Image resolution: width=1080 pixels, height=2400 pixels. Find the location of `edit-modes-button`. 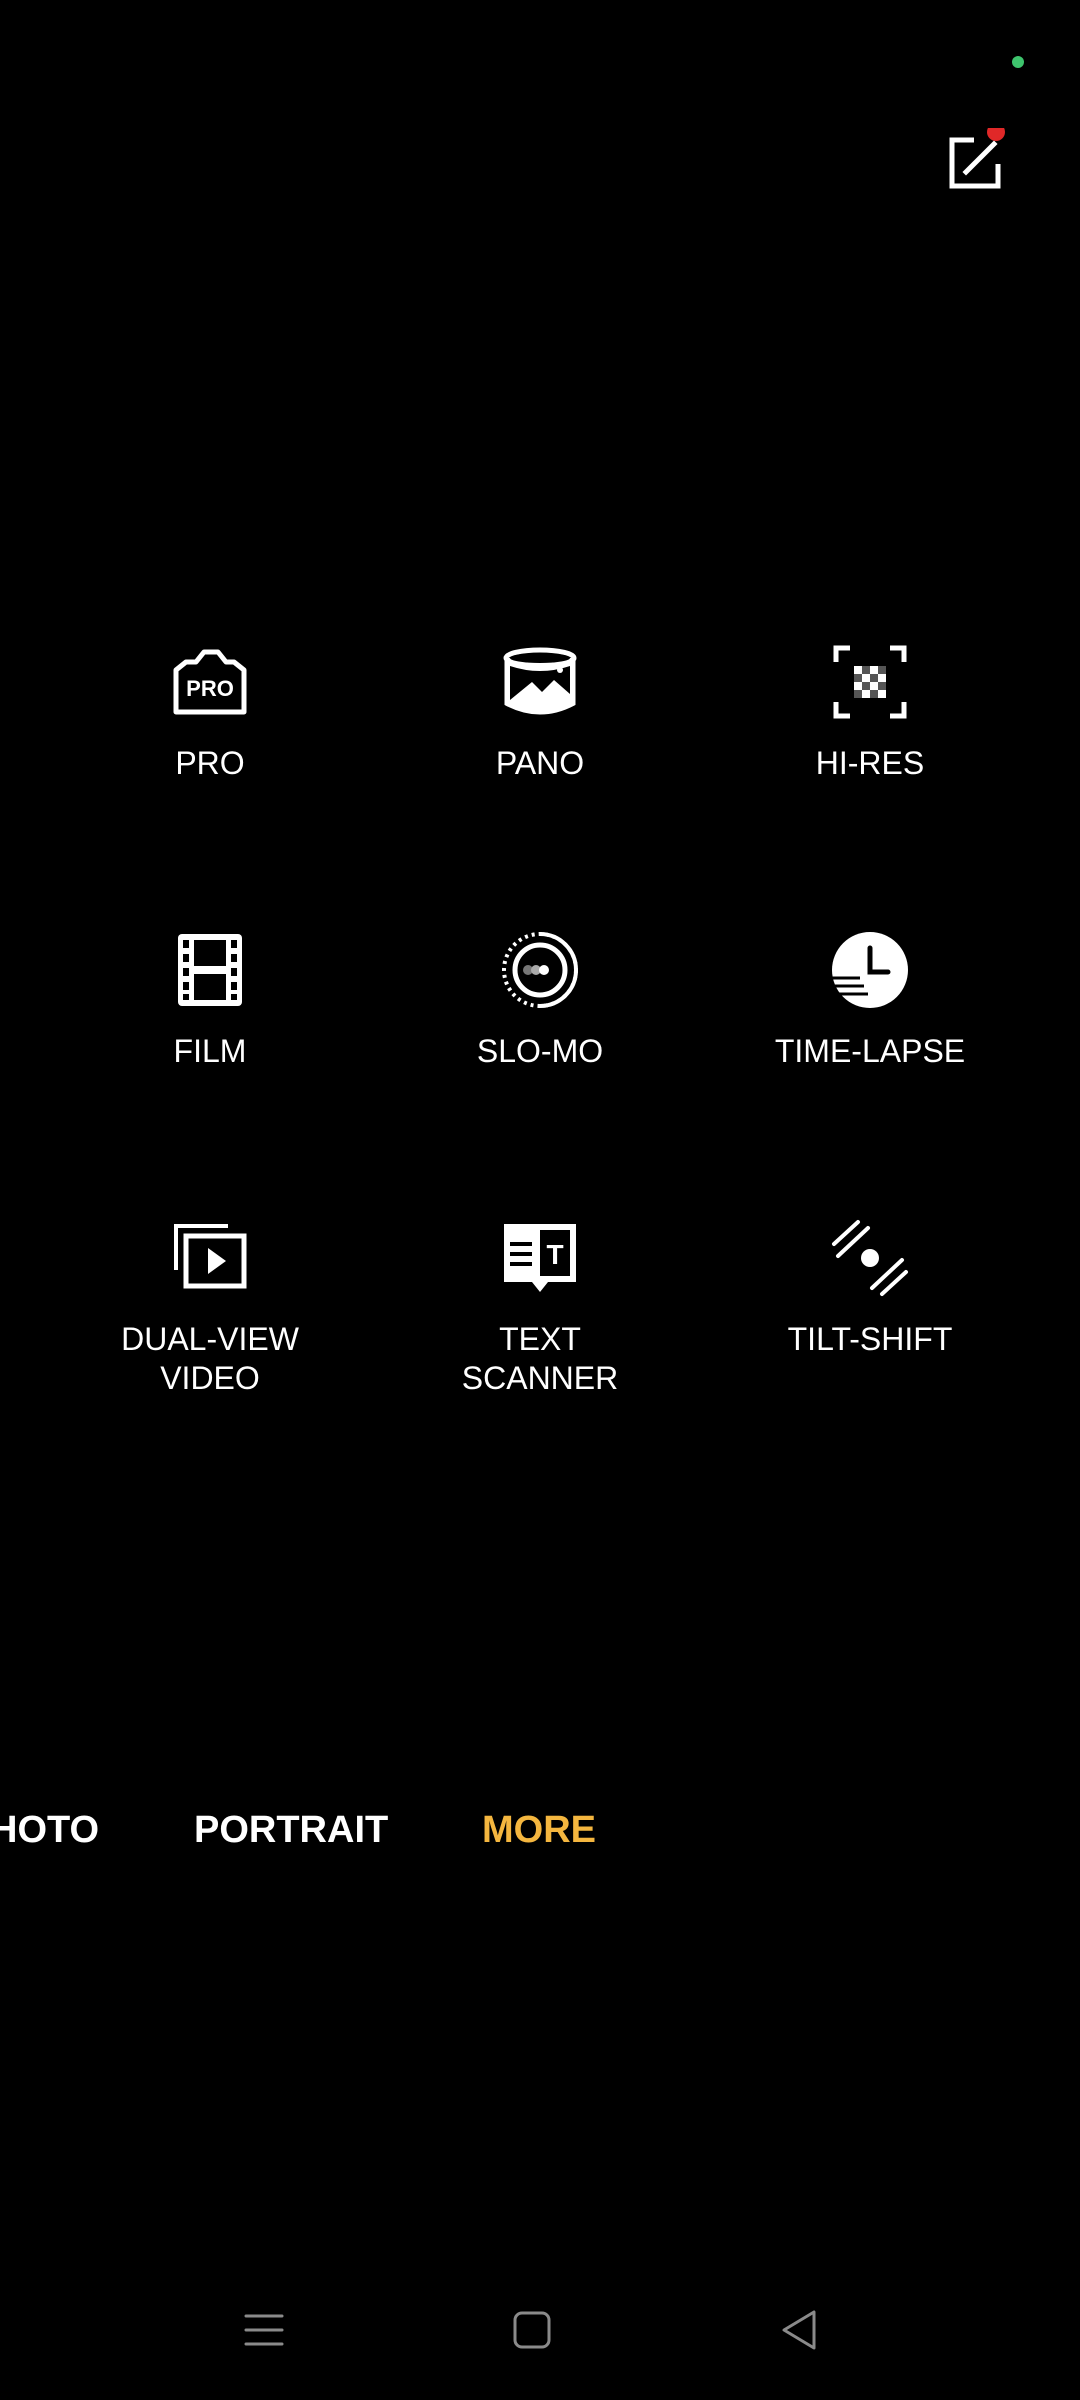

edit-modes-button is located at coordinates (974, 164).